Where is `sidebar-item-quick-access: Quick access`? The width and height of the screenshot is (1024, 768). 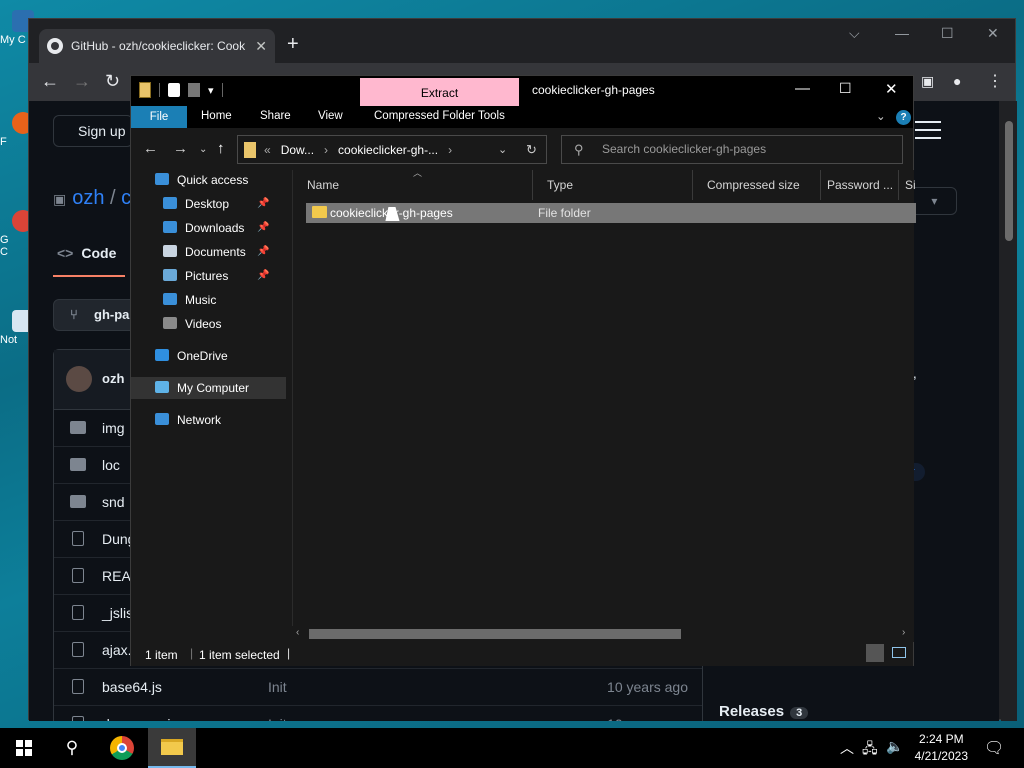 sidebar-item-quick-access: Quick access is located at coordinates (189, 180).